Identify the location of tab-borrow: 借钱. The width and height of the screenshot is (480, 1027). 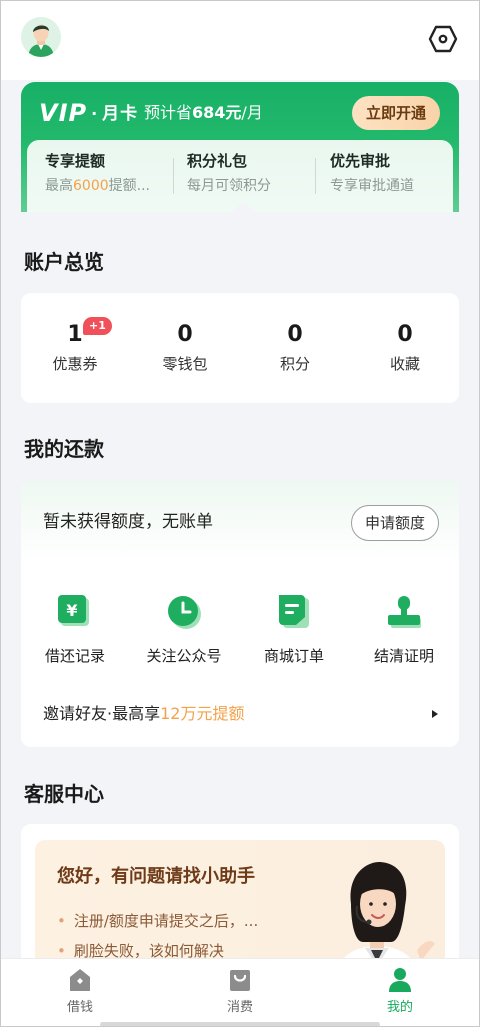
(80, 992).